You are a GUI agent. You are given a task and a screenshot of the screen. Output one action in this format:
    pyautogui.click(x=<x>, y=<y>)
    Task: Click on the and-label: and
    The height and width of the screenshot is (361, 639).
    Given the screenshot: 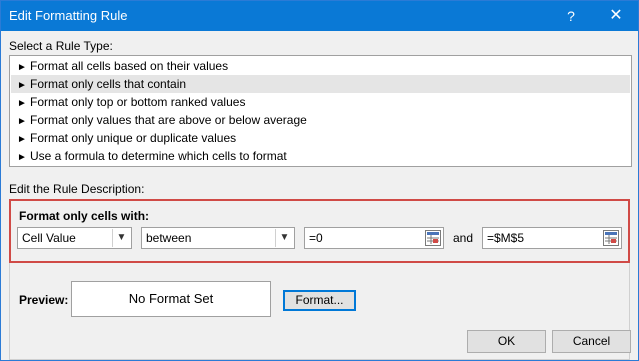 What is the action you would take?
    pyautogui.click(x=463, y=238)
    